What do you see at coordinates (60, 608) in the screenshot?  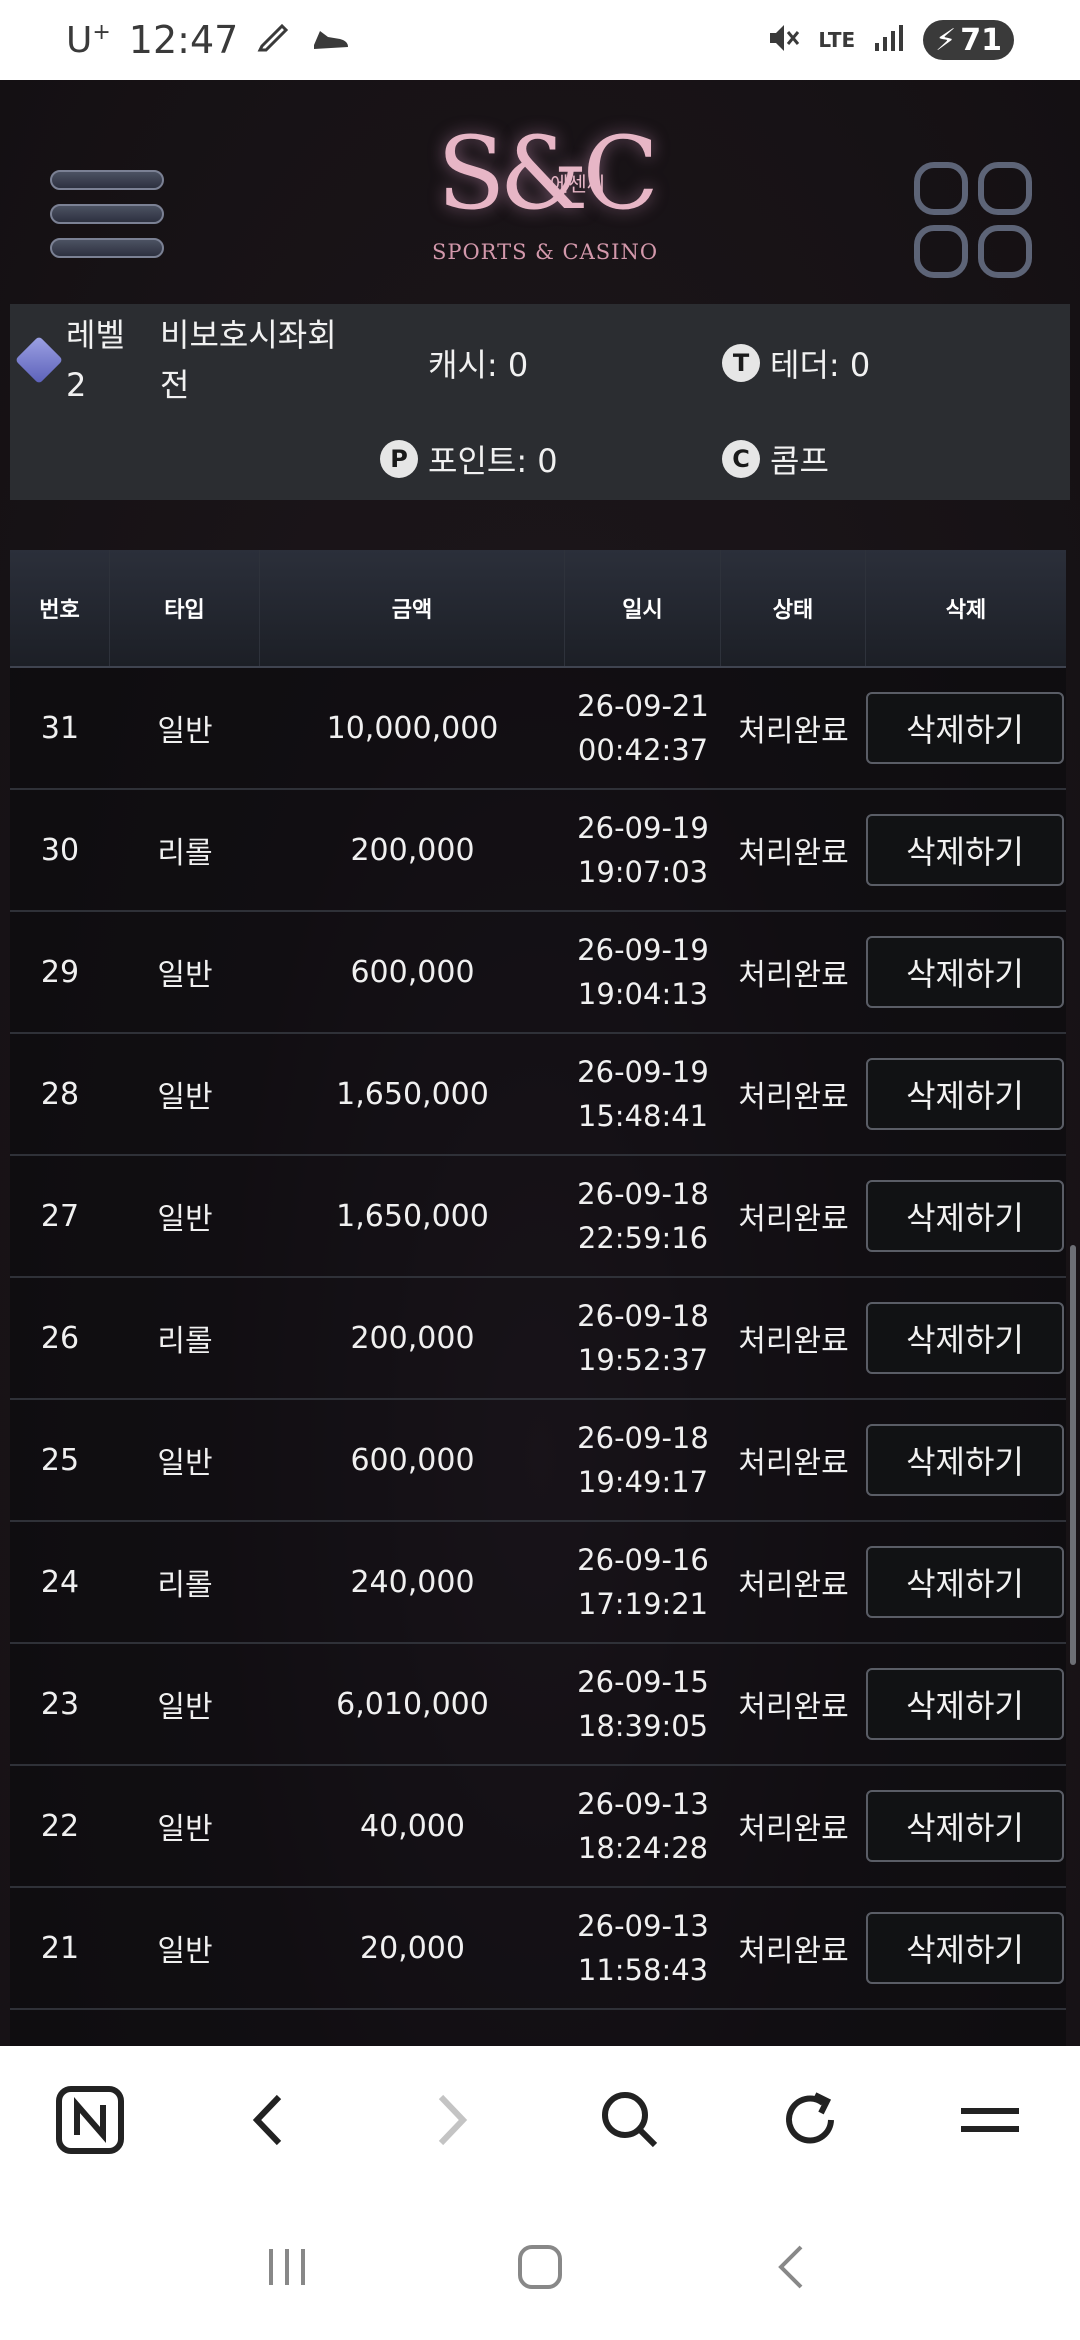 I see `header-number: 번호` at bounding box center [60, 608].